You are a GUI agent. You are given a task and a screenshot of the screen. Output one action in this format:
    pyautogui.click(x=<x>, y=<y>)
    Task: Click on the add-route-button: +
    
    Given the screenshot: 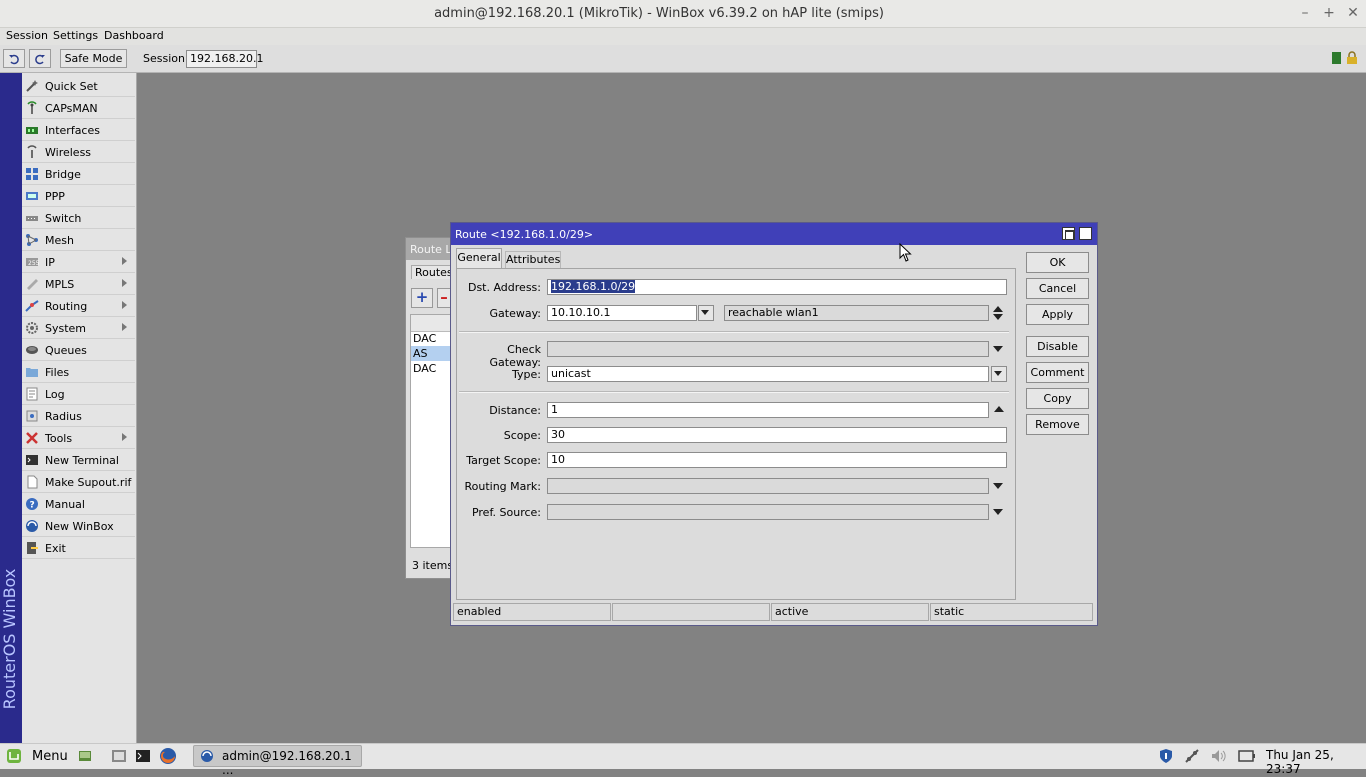 What is the action you would take?
    pyautogui.click(x=422, y=298)
    